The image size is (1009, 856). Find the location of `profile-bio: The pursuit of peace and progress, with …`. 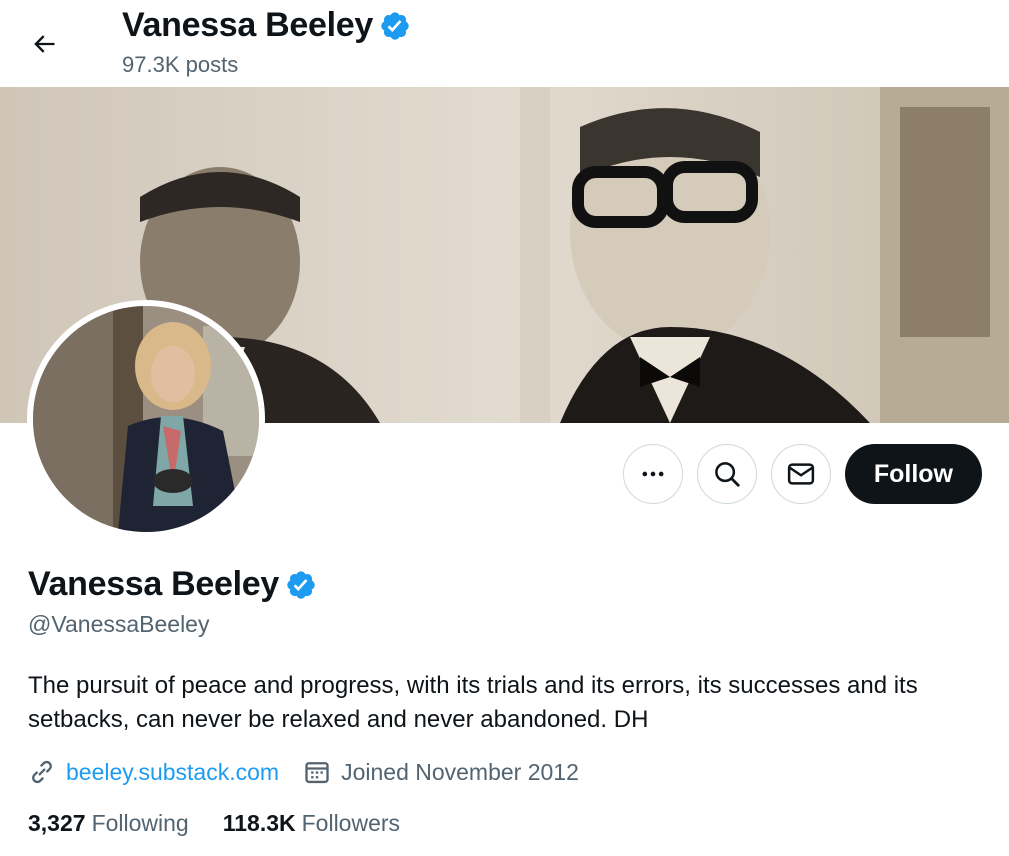

profile-bio: The pursuit of peace and progress, with … is located at coordinates (473, 702).